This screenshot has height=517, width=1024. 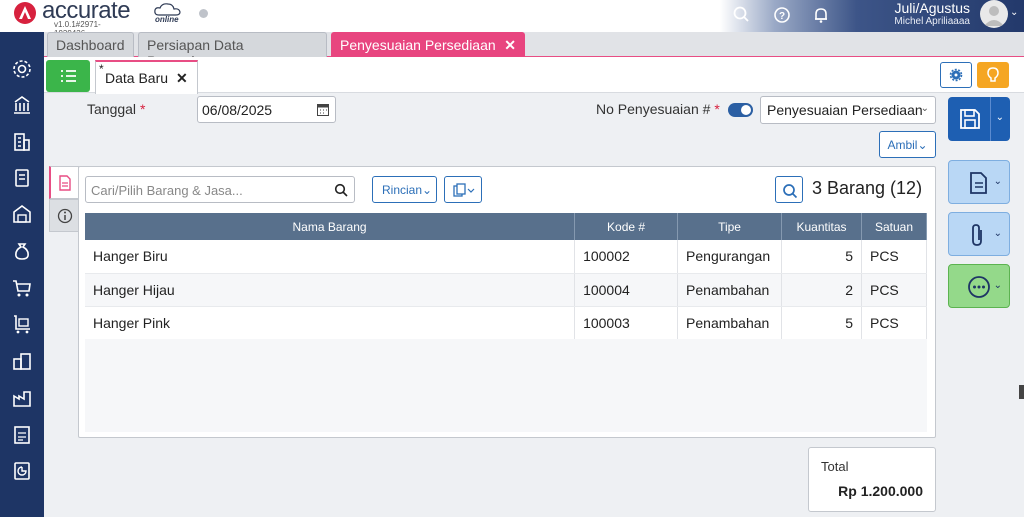 I want to click on tax-icon, so click(x=22, y=435).